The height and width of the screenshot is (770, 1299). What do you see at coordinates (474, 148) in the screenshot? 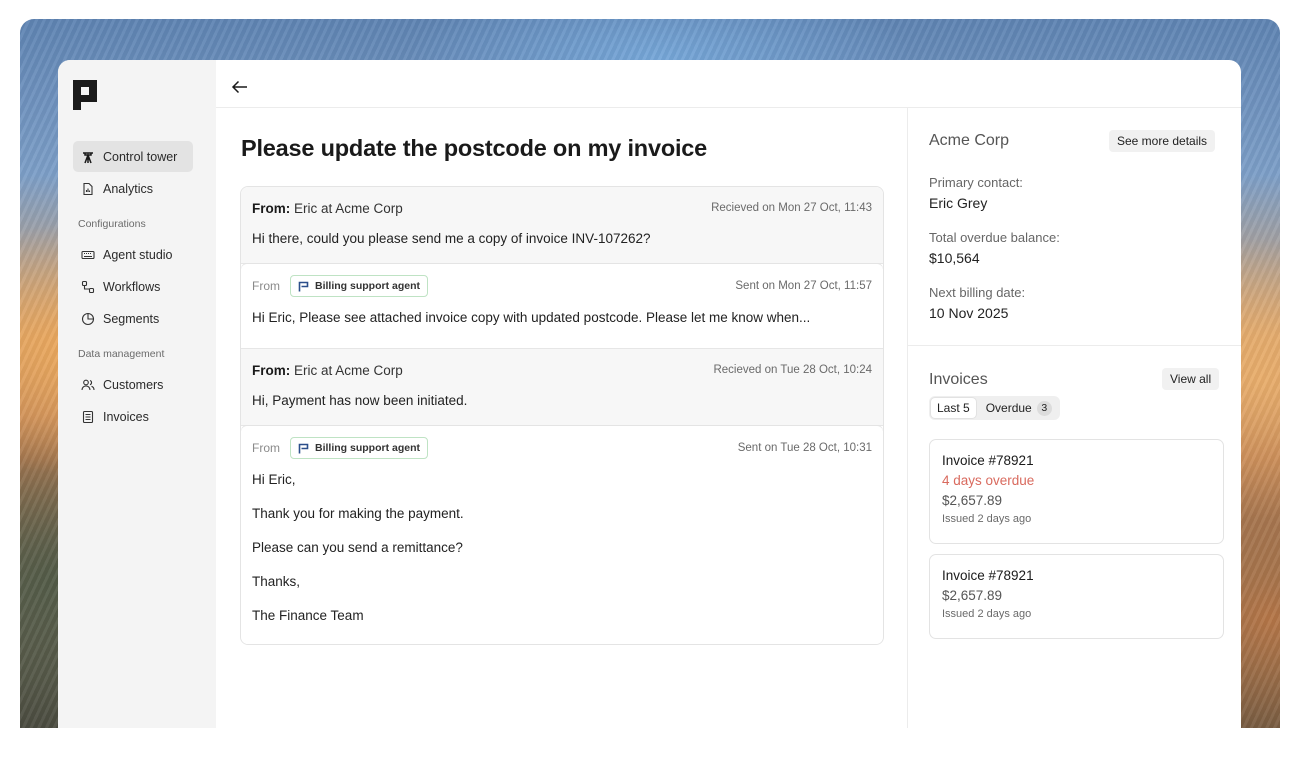
I see `page-title: Please update the postcode on my invoice` at bounding box center [474, 148].